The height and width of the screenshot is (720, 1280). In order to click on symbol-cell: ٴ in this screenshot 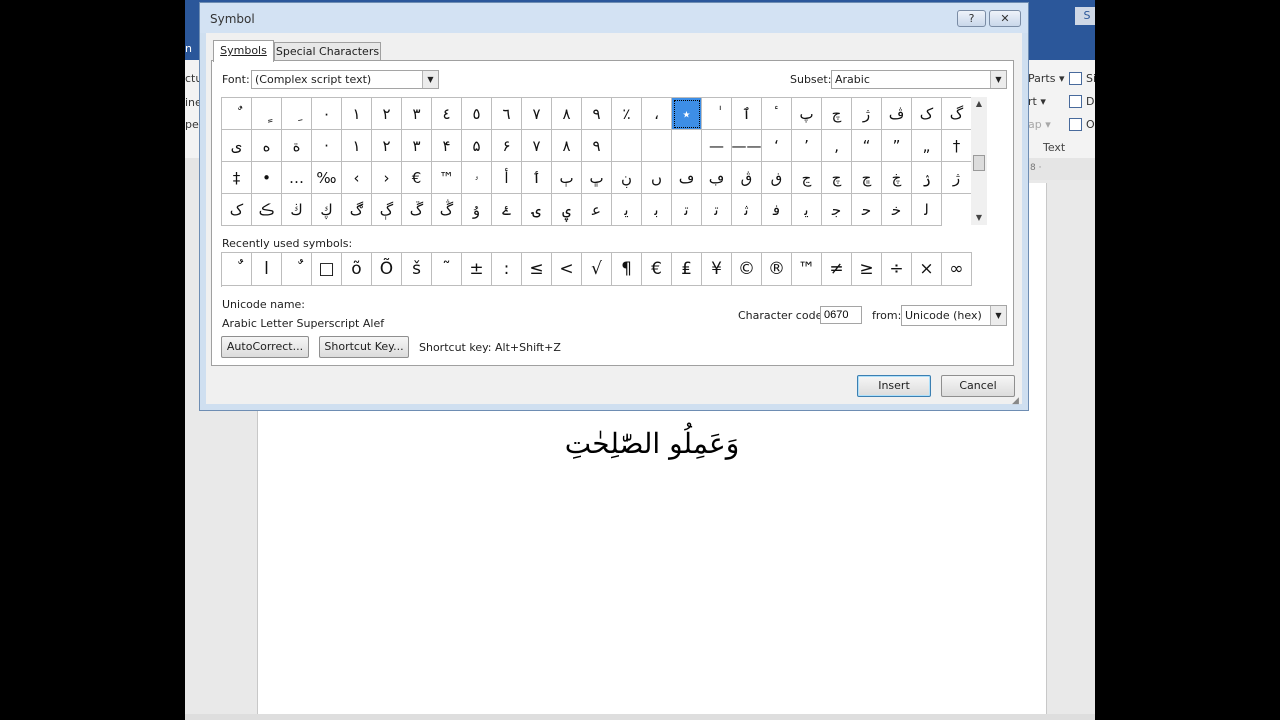, I will do `click(777, 114)`.